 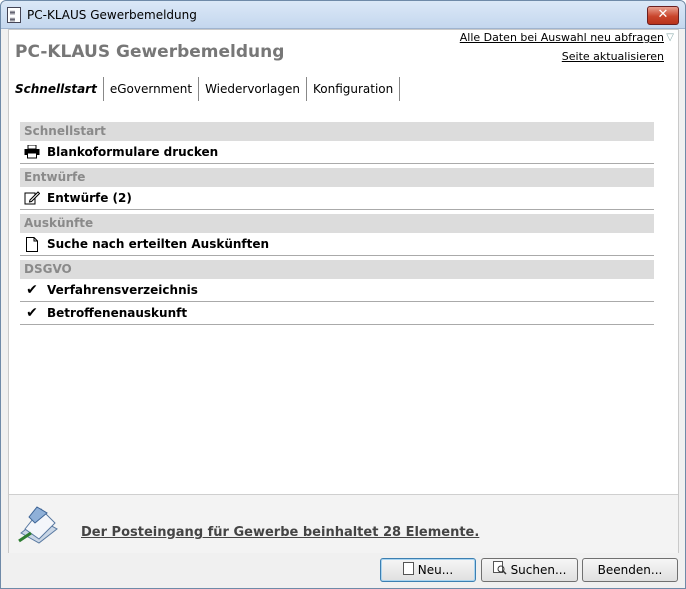 What do you see at coordinates (337, 223) in the screenshot?
I see `section-header: Auskünfte` at bounding box center [337, 223].